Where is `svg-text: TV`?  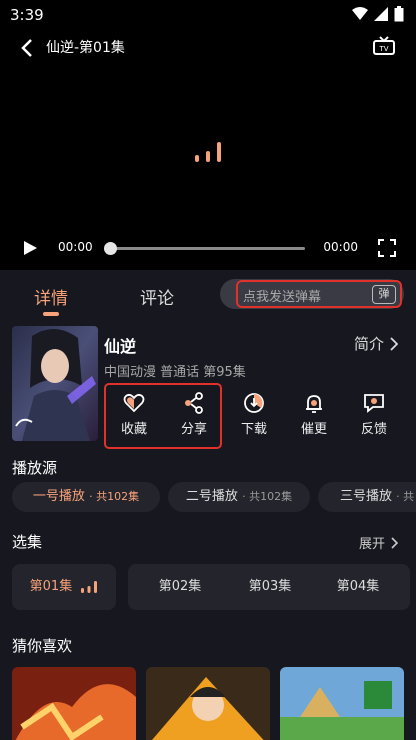
svg-text: TV is located at coordinates (383, 49).